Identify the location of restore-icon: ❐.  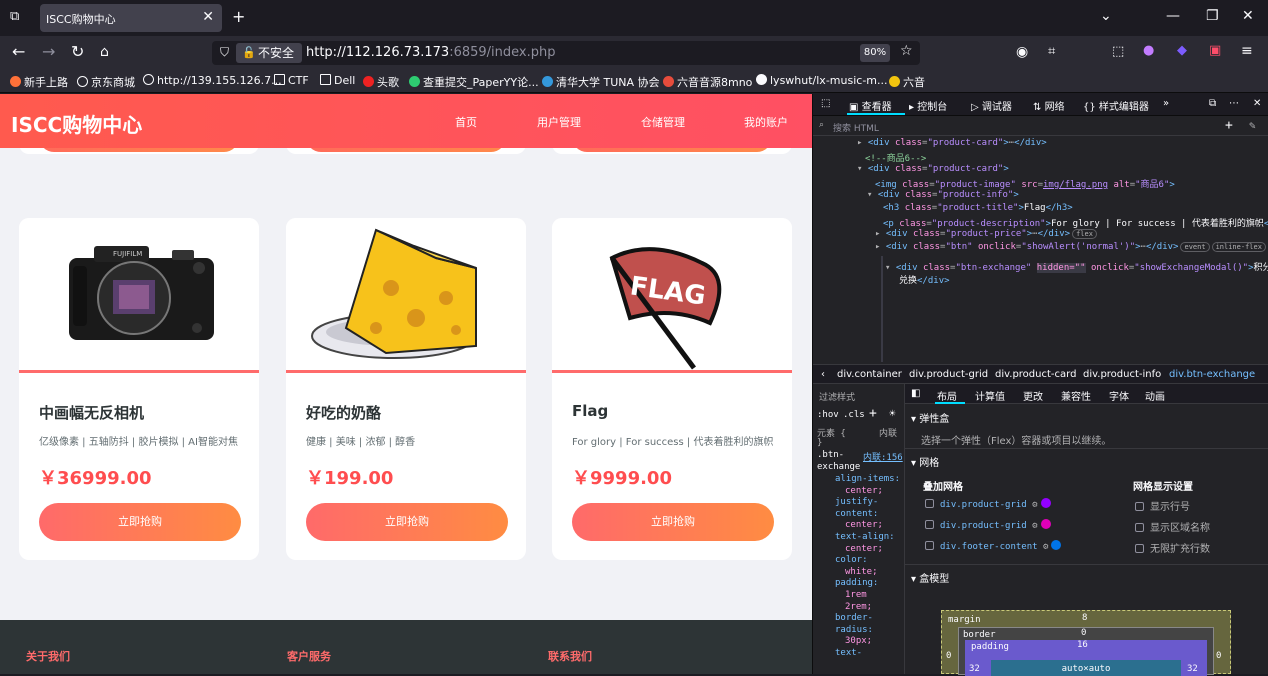
(1212, 16).